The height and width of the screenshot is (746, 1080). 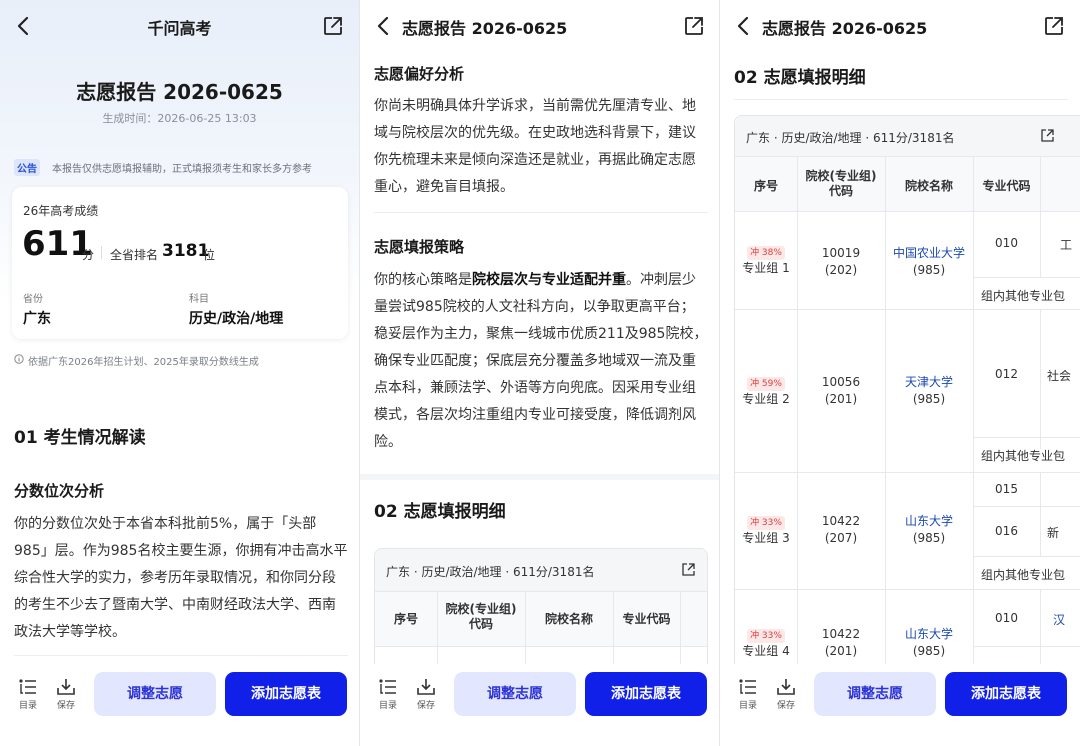 What do you see at coordinates (19, 359) in the screenshot?
I see `info-icon` at bounding box center [19, 359].